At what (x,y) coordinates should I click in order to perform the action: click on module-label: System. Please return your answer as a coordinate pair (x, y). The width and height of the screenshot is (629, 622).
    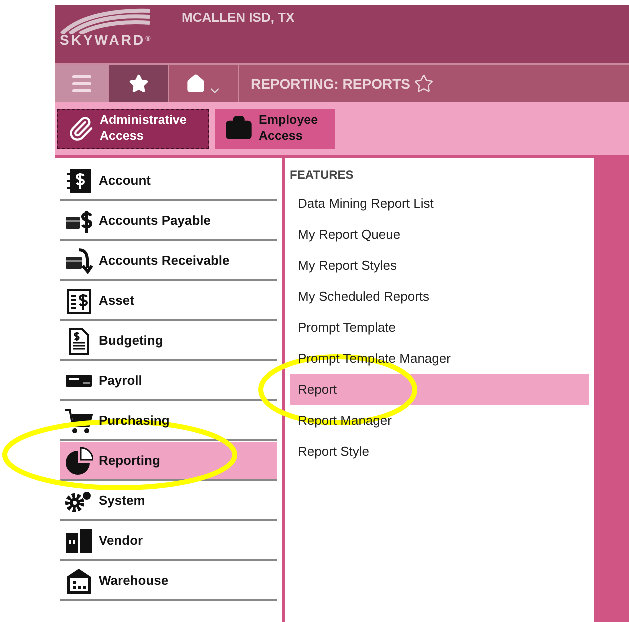
    Looking at the image, I should click on (122, 500).